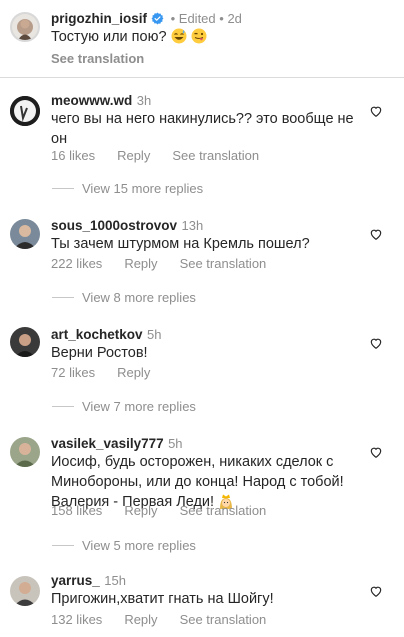  What do you see at coordinates (180, 244) in the screenshot?
I see `comment-text-line: Ты зачем штурмом на Кремль пошел?` at bounding box center [180, 244].